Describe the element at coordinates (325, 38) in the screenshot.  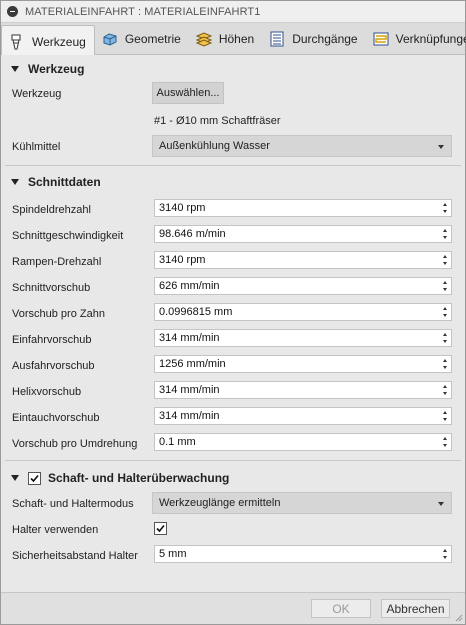
I see `tab-durchgaenge-label: Durchgänge` at that location.